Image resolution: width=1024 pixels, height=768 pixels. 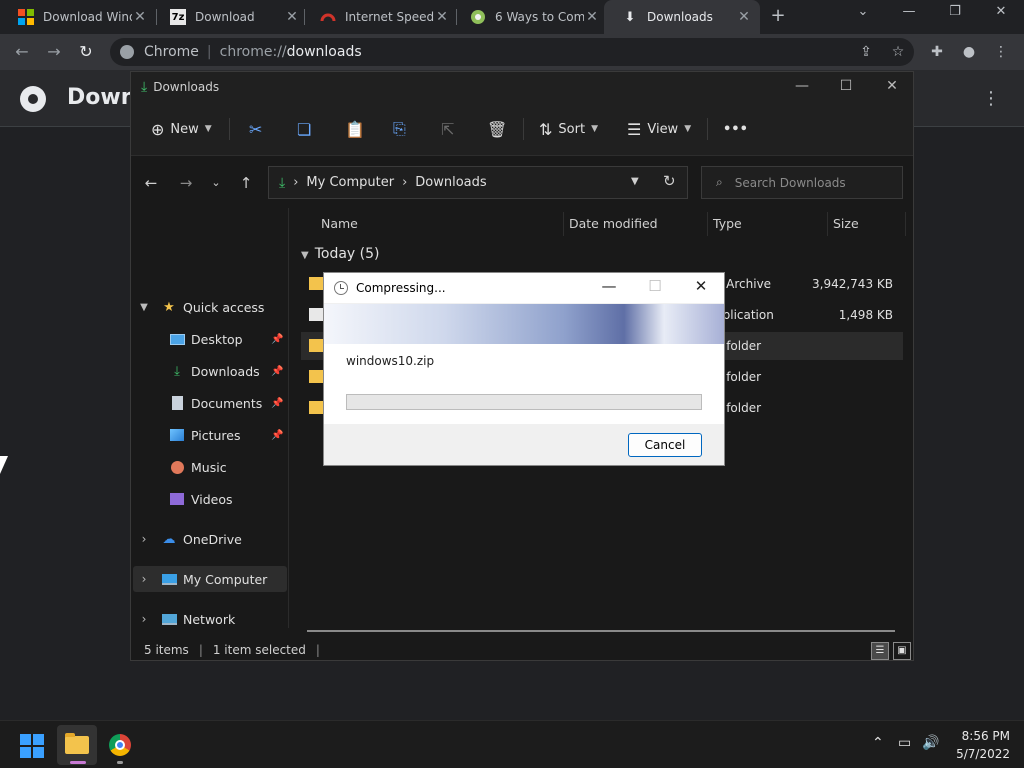 I want to click on nav-label: My Computer, so click(x=225, y=579).